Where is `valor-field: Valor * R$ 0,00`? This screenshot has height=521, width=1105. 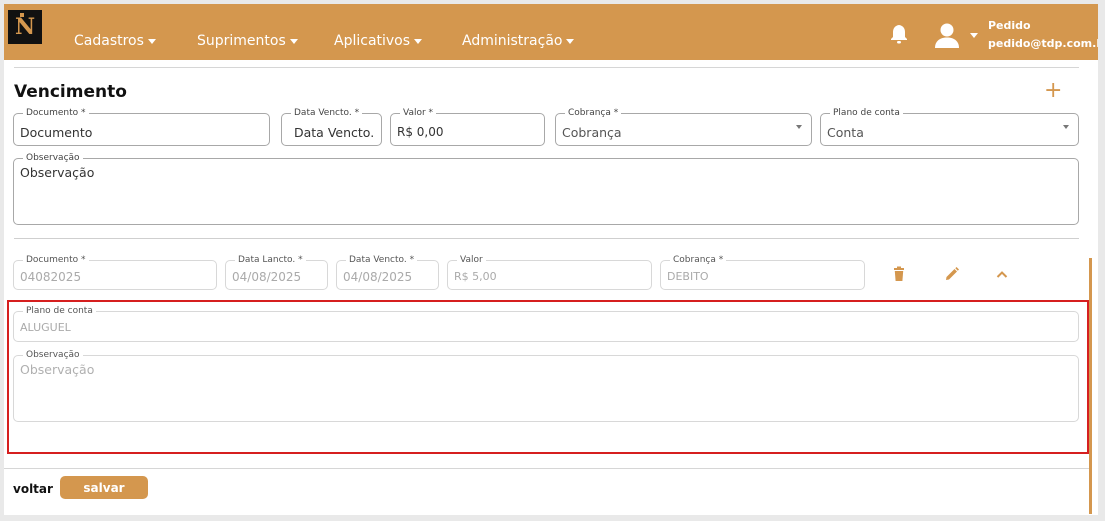
valor-field: Valor * R$ 0,00 is located at coordinates (467, 126).